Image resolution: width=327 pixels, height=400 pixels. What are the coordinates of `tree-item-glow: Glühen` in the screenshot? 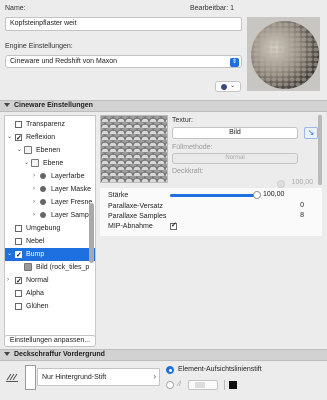 It's located at (50, 306).